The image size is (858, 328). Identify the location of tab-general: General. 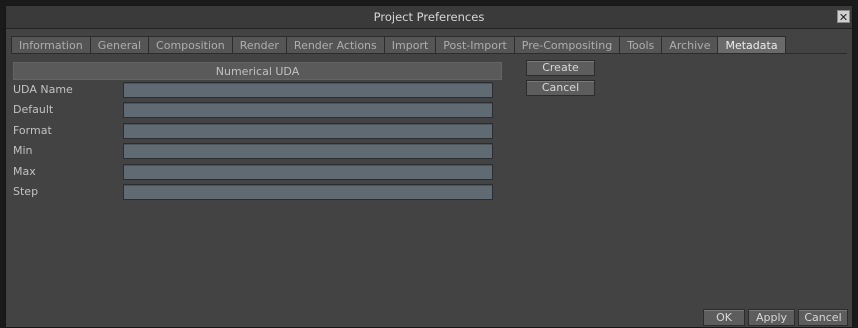
(119, 45).